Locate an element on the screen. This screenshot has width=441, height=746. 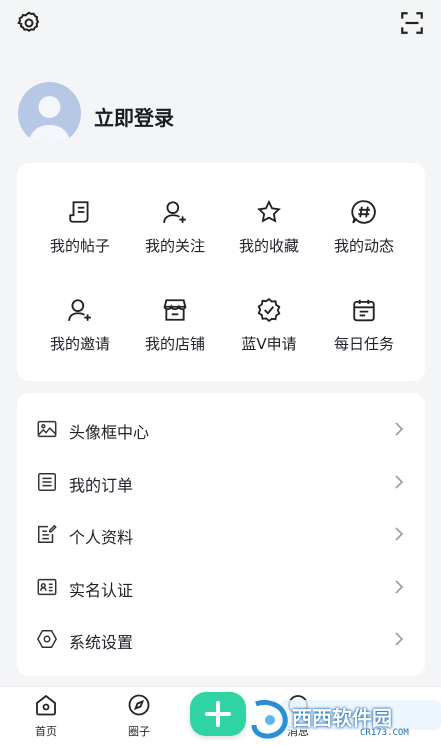
menu-label: 系统设置 is located at coordinates (101, 642).